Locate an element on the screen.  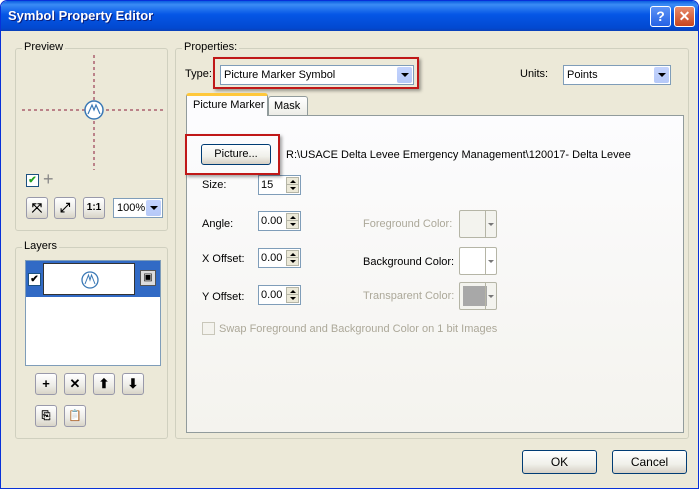
tab-picture-marker-label: Picture Marker is located at coordinates (229, 105).